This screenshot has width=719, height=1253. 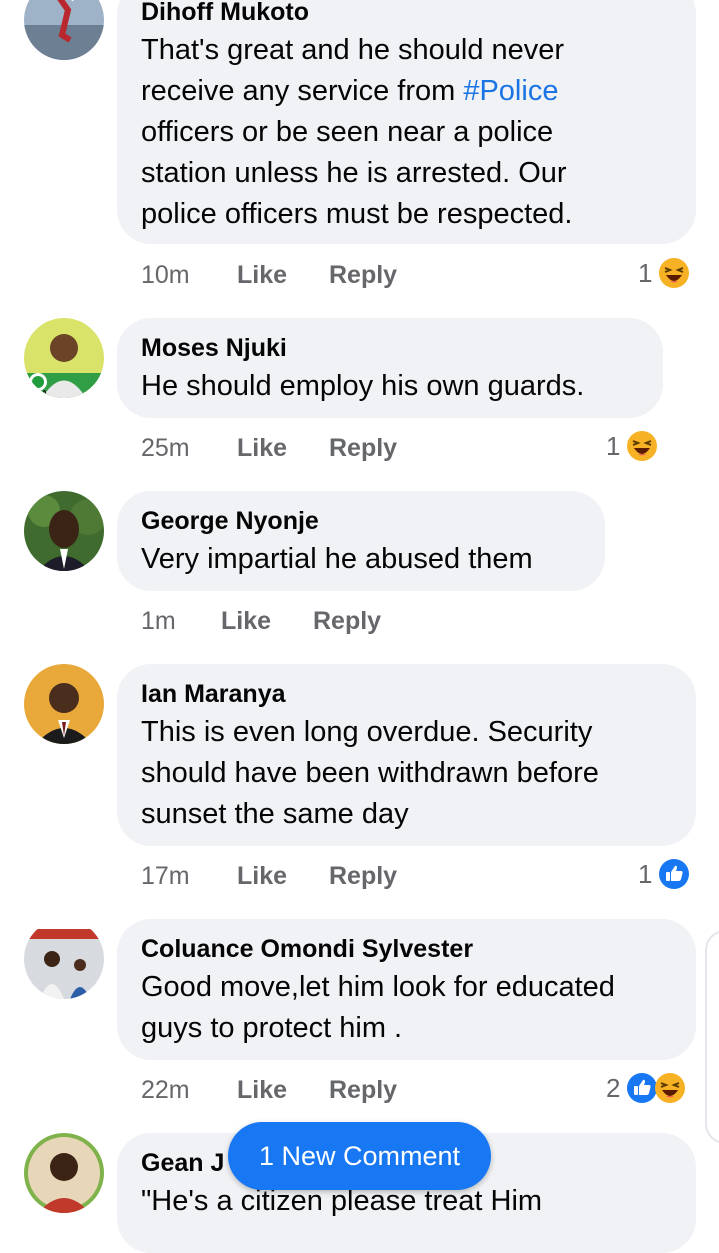 What do you see at coordinates (165, 275) in the screenshot?
I see `comment-time: 10m` at bounding box center [165, 275].